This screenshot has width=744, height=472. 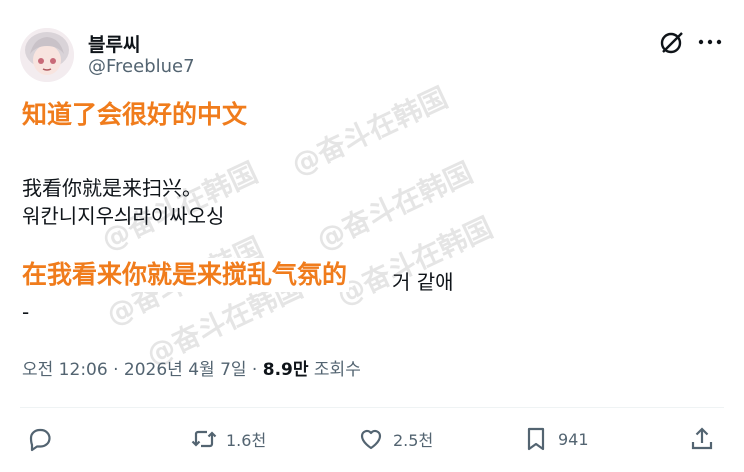 I want to click on like-icon, so click(x=371, y=439).